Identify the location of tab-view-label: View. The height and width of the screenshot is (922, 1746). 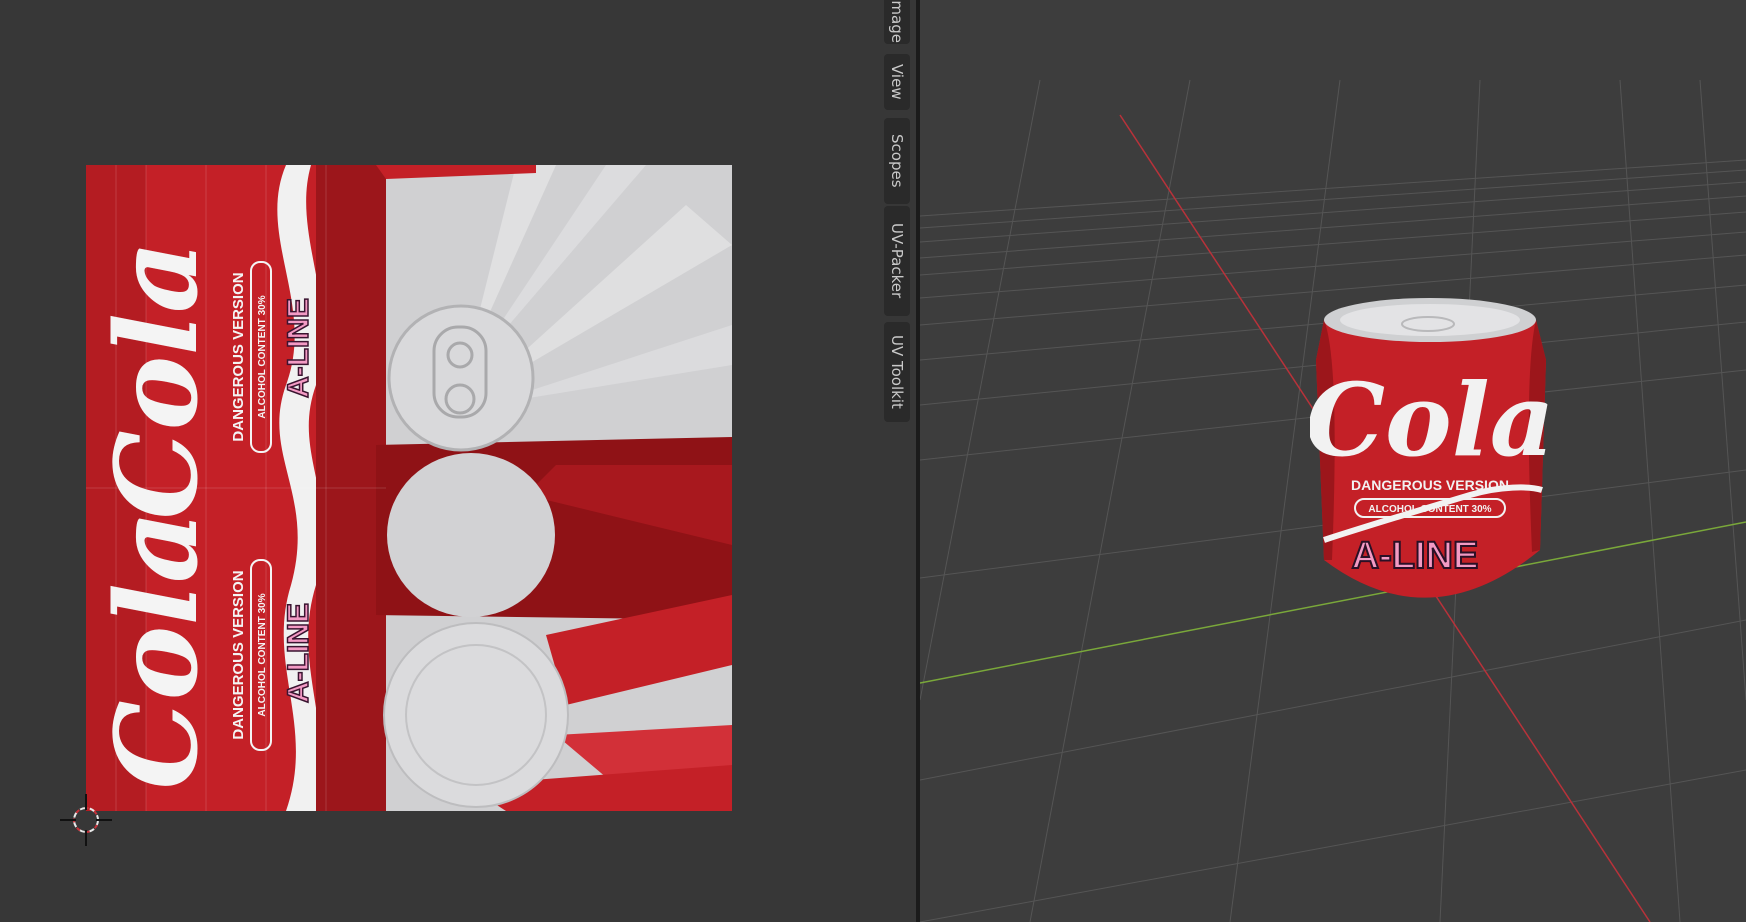
(897, 82).